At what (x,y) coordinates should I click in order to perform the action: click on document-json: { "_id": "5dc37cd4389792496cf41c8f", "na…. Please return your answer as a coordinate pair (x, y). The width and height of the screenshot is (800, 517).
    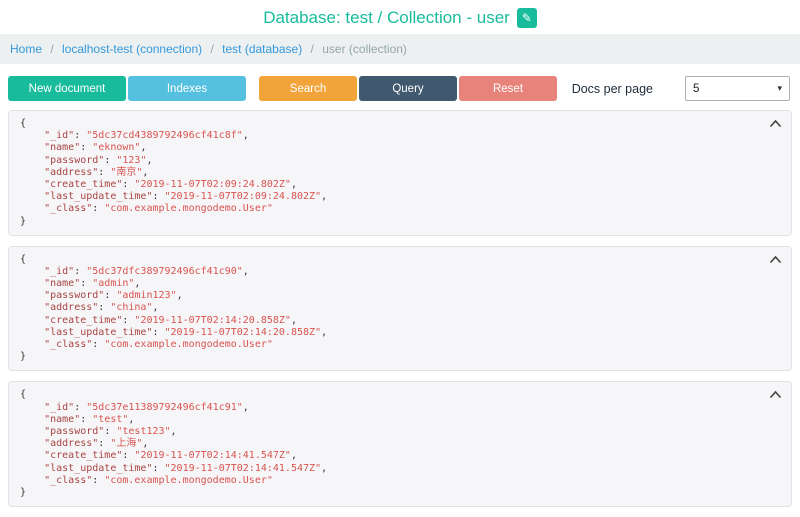
    Looking at the image, I should click on (174, 172).